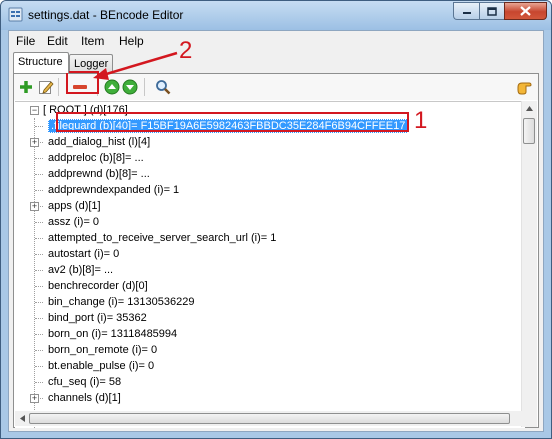 Image resolution: width=552 pixels, height=439 pixels. What do you see at coordinates (529, 264) in the screenshot?
I see `vertical-scrollbar` at bounding box center [529, 264].